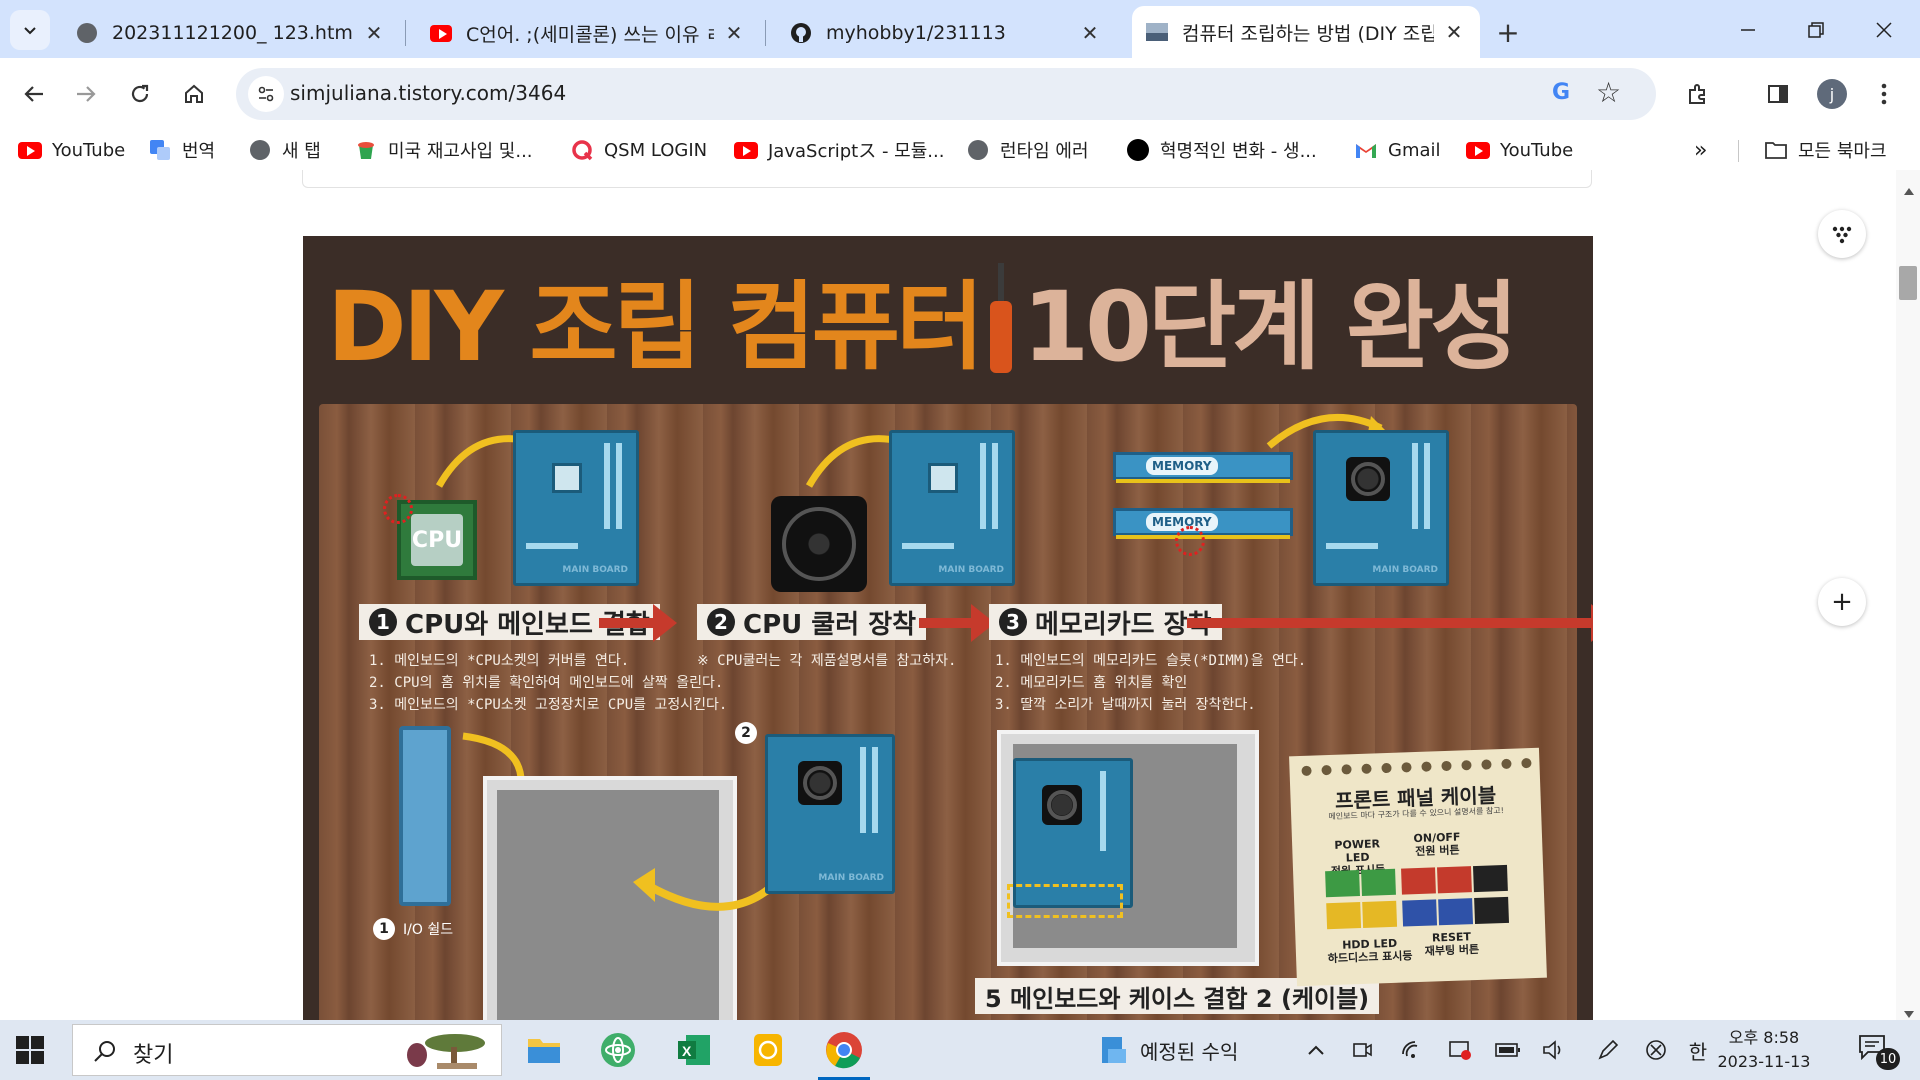 Image resolution: width=1920 pixels, height=1080 pixels. I want to click on scroll-thumb, so click(1908, 283).